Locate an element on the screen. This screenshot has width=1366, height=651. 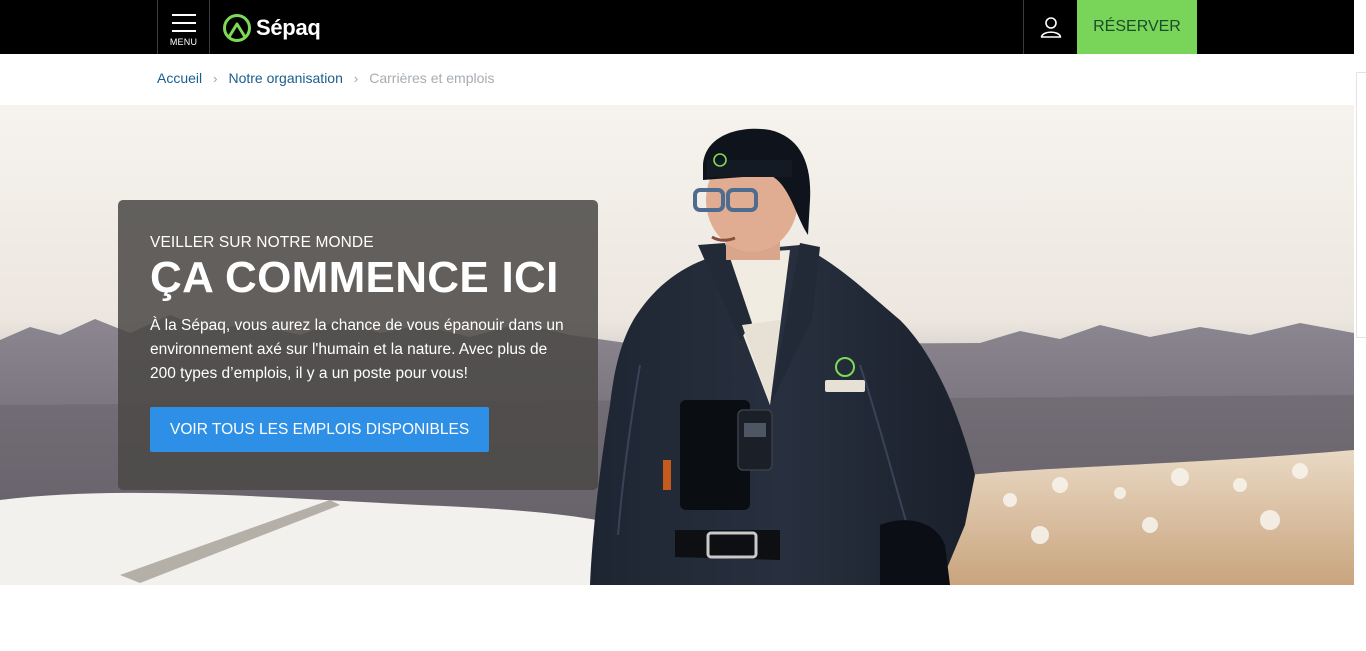
menu-button: MENU is located at coordinates (183, 27).